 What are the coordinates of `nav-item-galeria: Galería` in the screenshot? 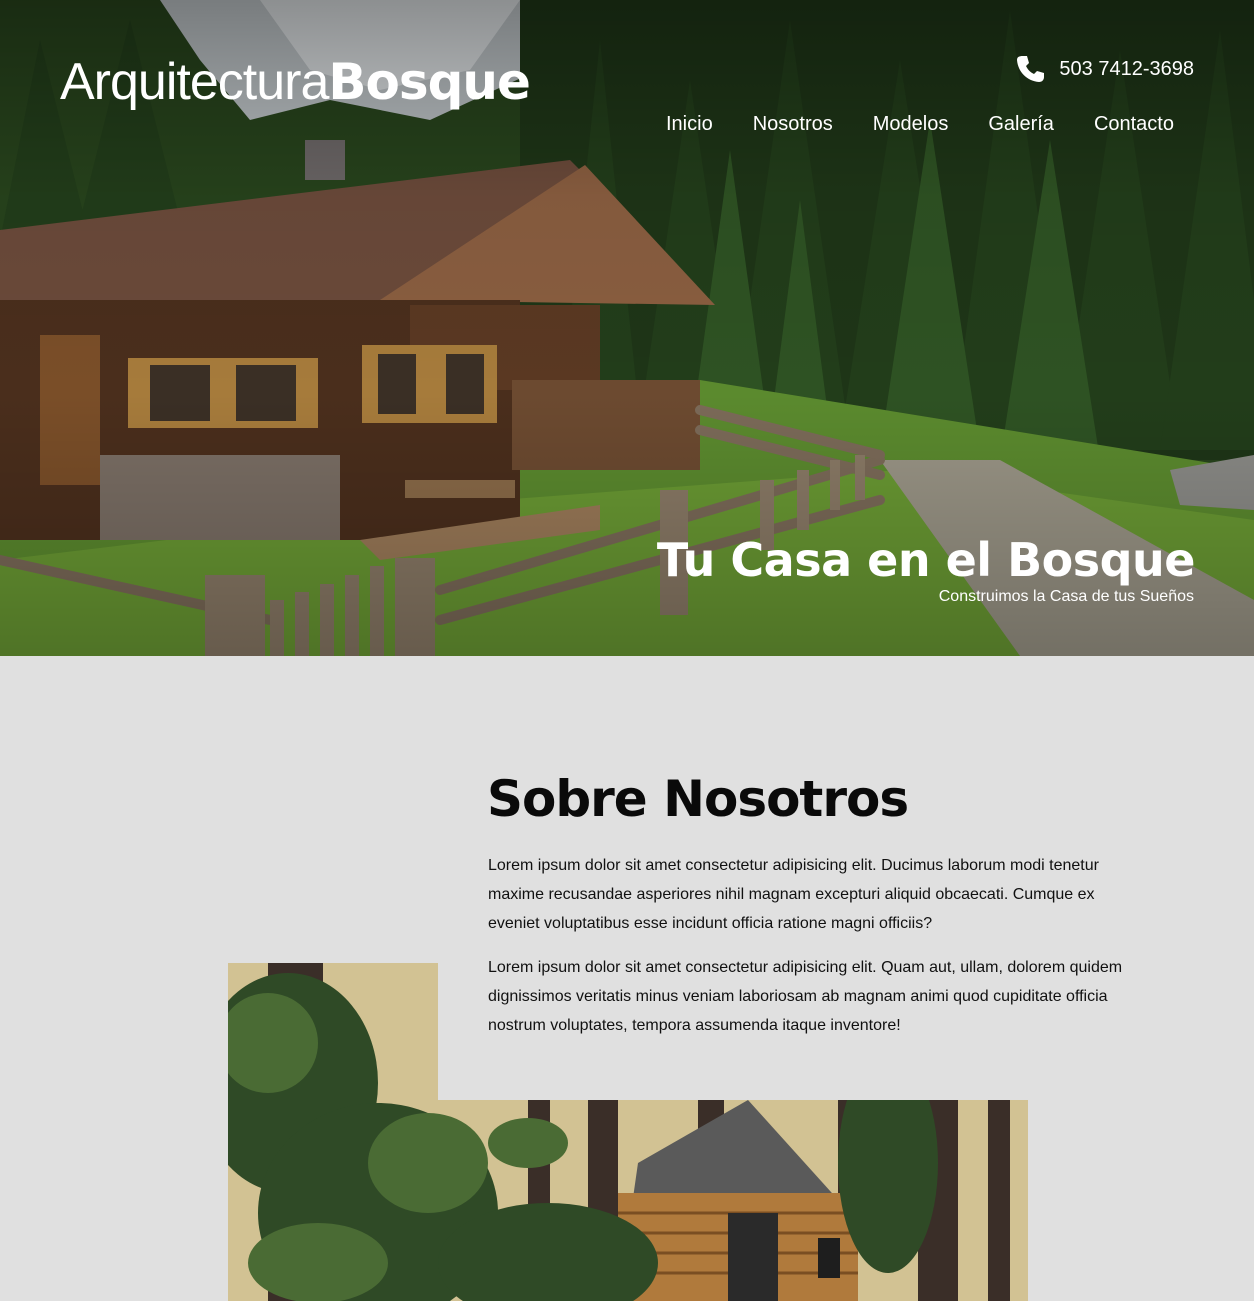 It's located at (1021, 124).